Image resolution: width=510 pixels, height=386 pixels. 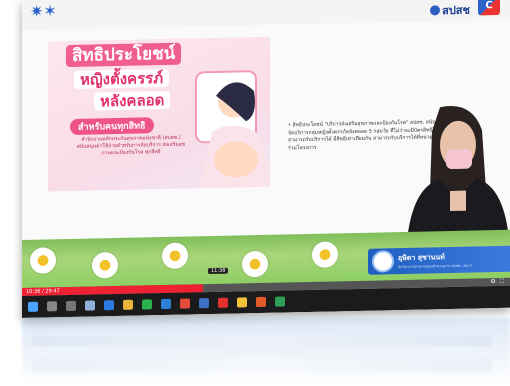 I want to click on elapsed-time: 10:36 / 29:47, so click(x=43, y=291).